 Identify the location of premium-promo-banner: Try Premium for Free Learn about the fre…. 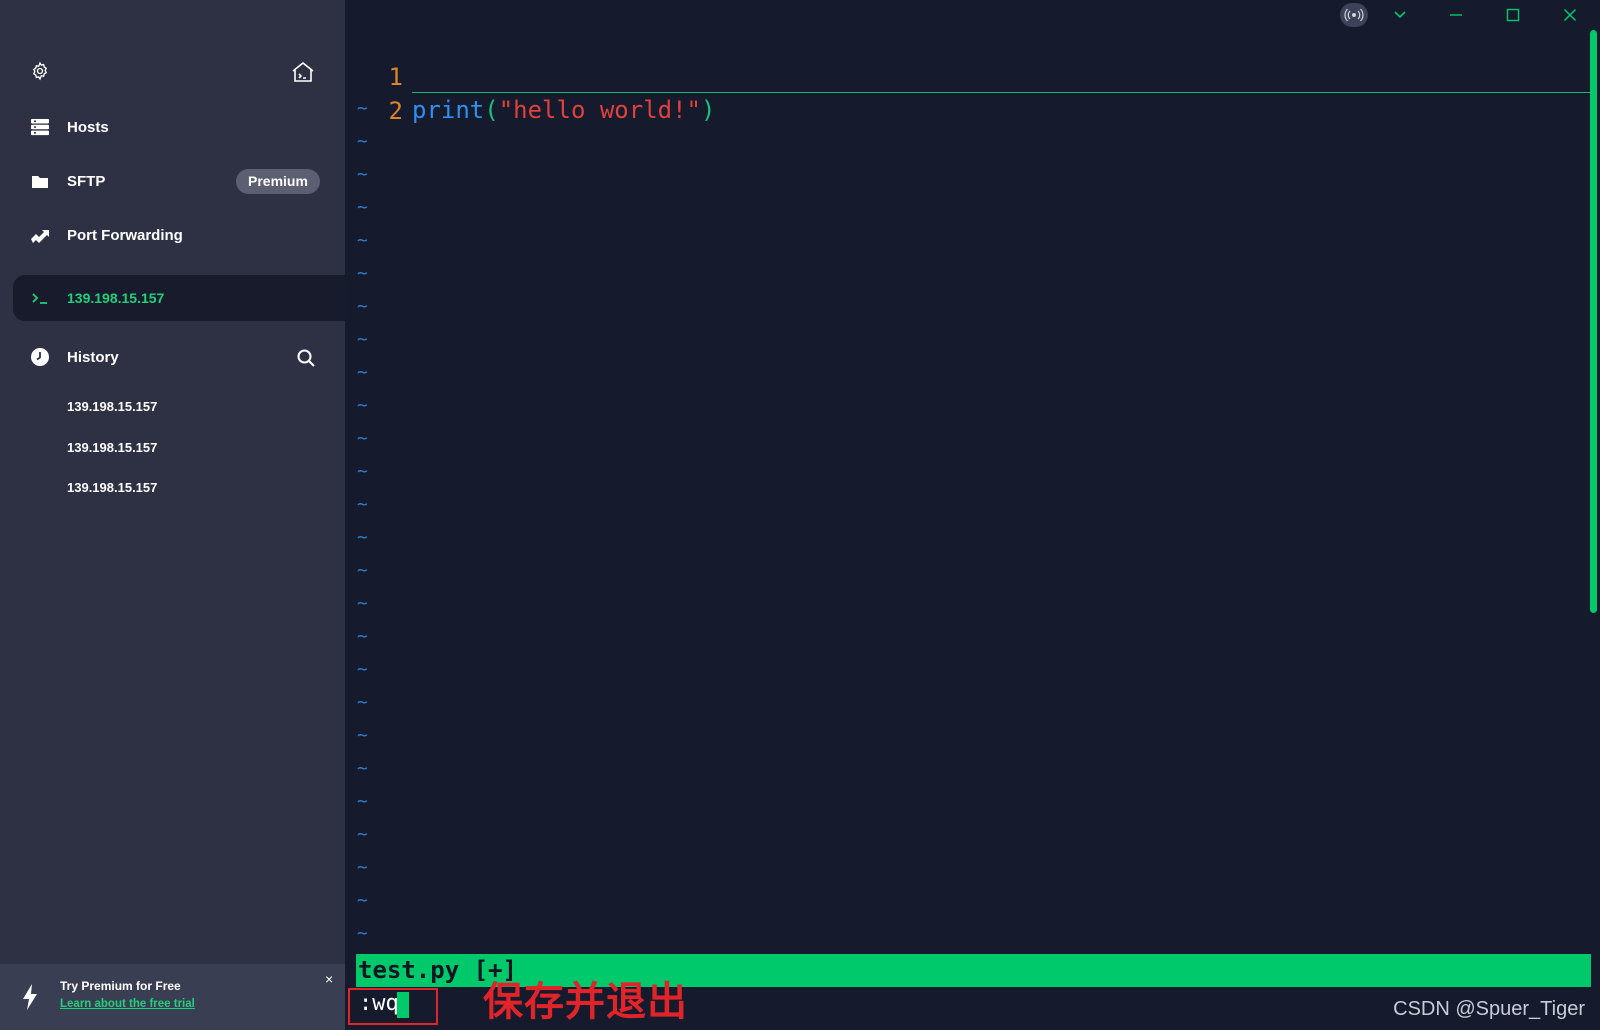
(172, 997).